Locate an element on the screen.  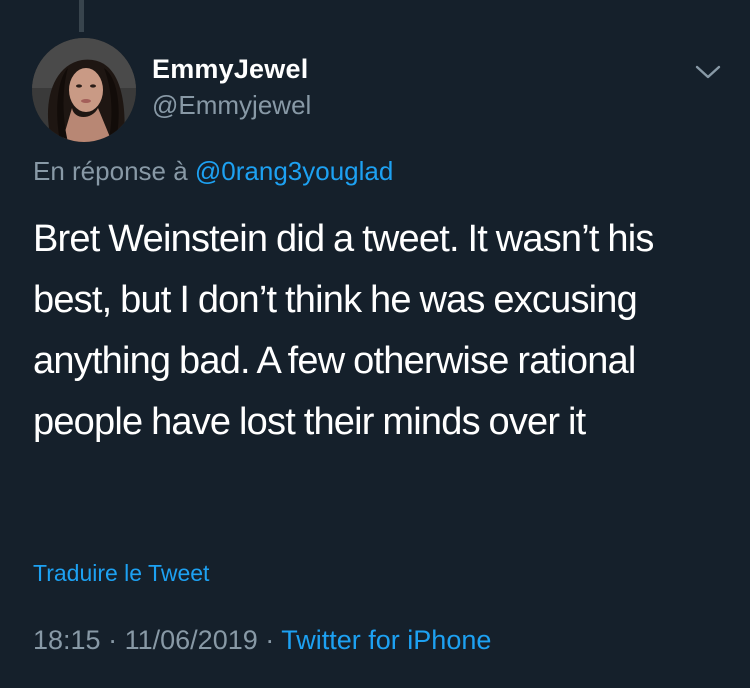
avatar is located at coordinates (84, 90).